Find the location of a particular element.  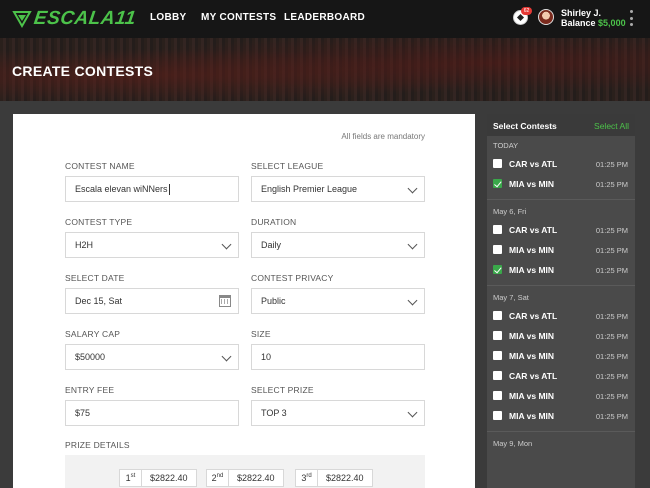

nav-leaderboard: LEADERBOARD is located at coordinates (324, 17).